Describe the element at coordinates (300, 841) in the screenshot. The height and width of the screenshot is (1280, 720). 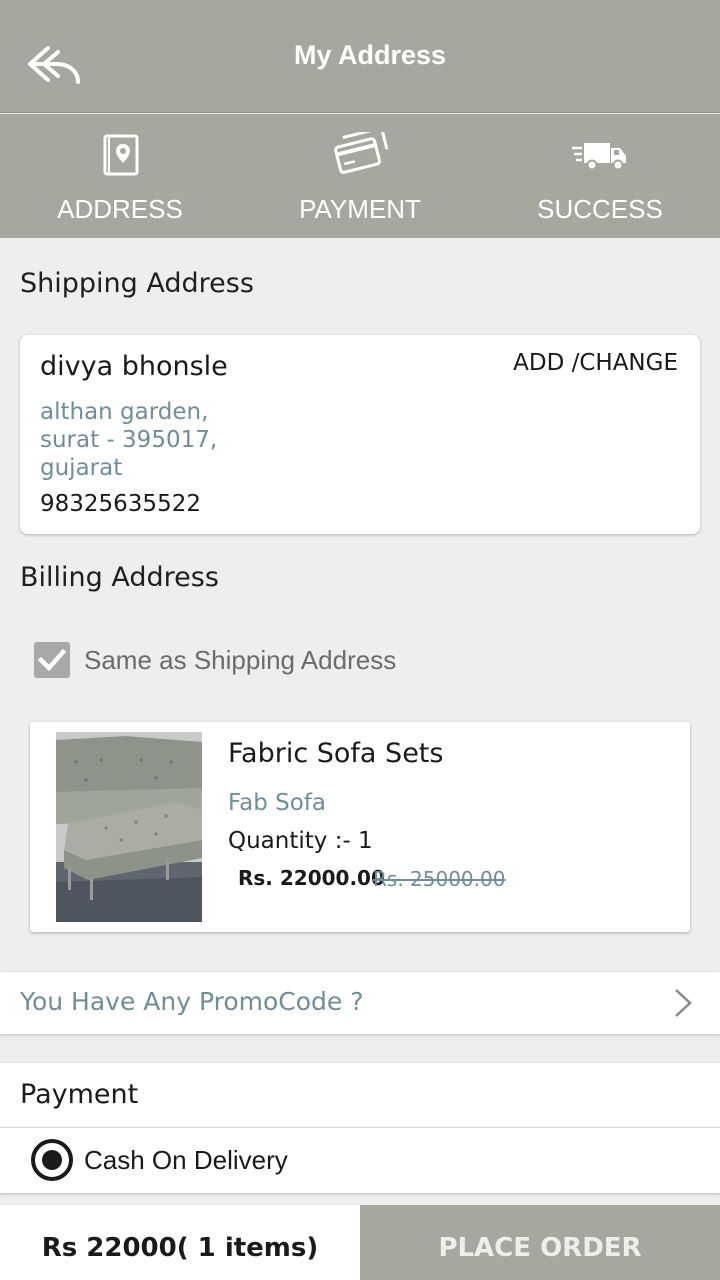
I see `product-quantity: Quantity :- 1` at that location.